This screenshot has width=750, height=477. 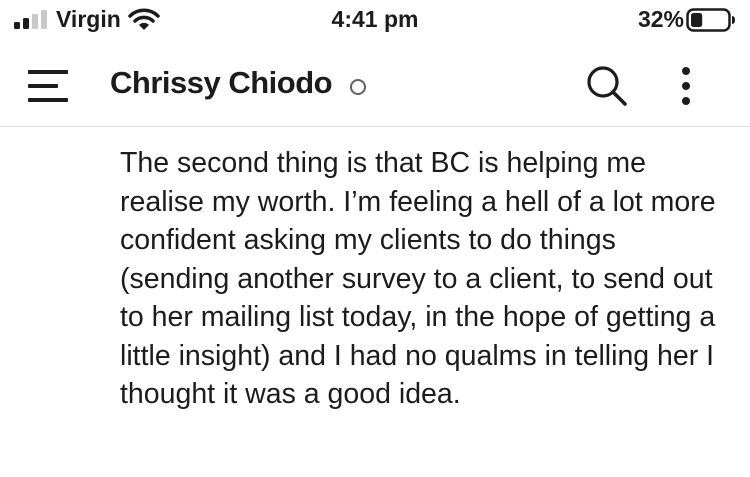 I want to click on battery-percentage: 32%, so click(x=660, y=19).